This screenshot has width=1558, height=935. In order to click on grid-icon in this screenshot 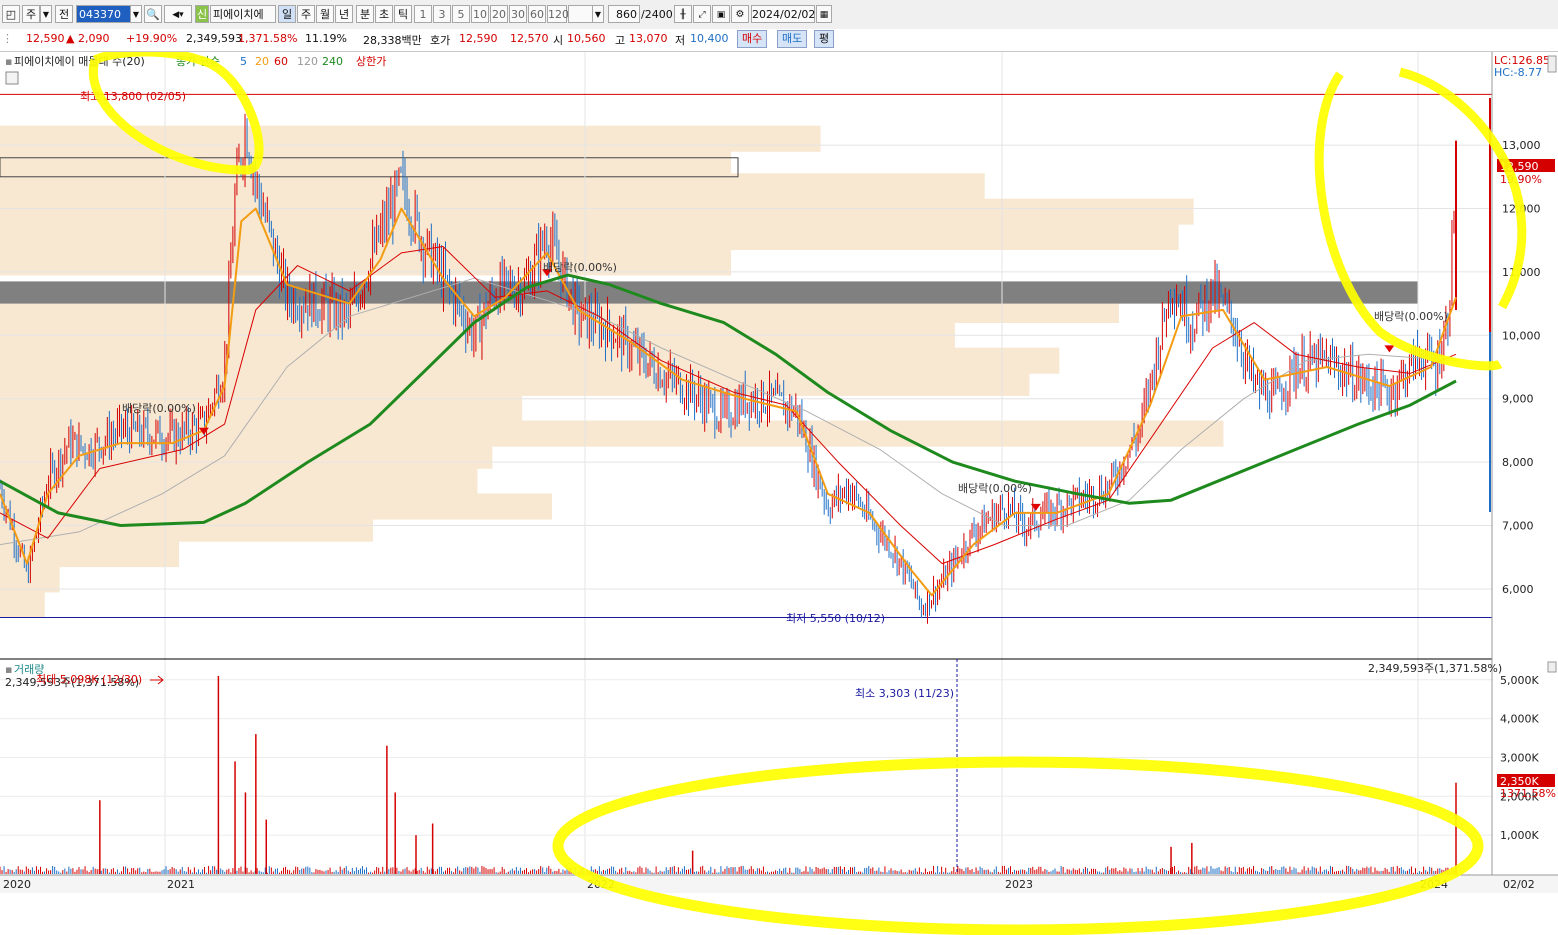, I will do `click(12, 78)`.